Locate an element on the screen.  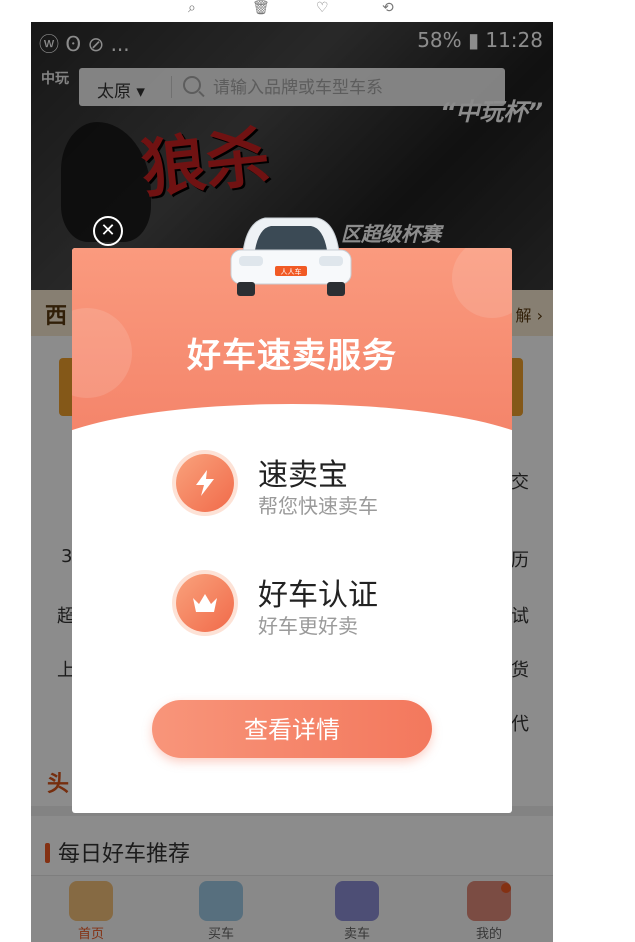
feature-certification: 好车认证 好车更好卖 is located at coordinates (326, 605).